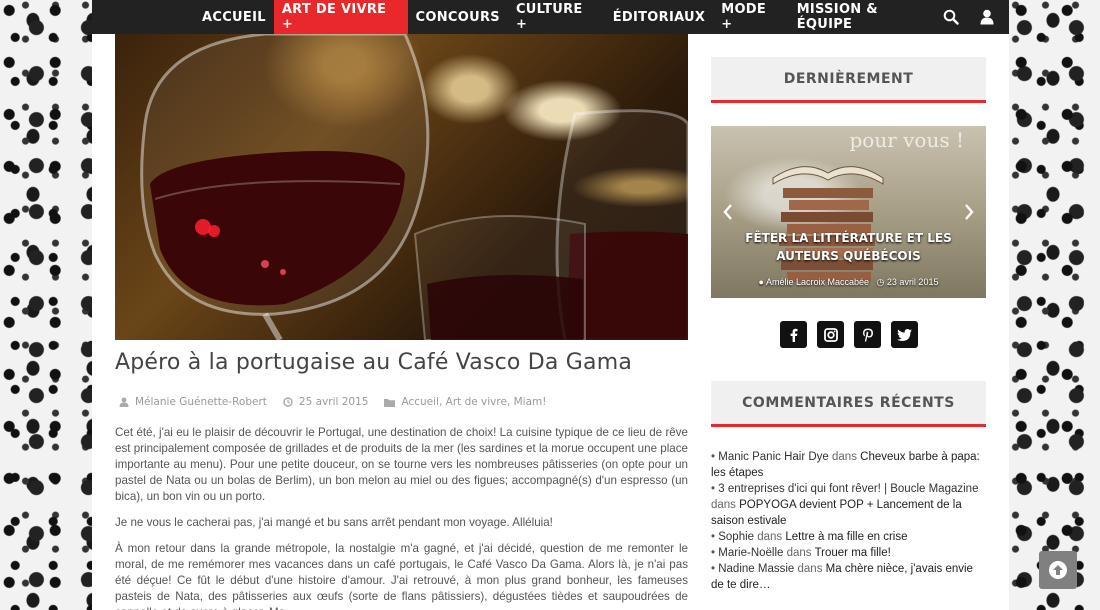 This screenshot has width=1100, height=610. I want to click on slider-author-icon: ●, so click(761, 282).